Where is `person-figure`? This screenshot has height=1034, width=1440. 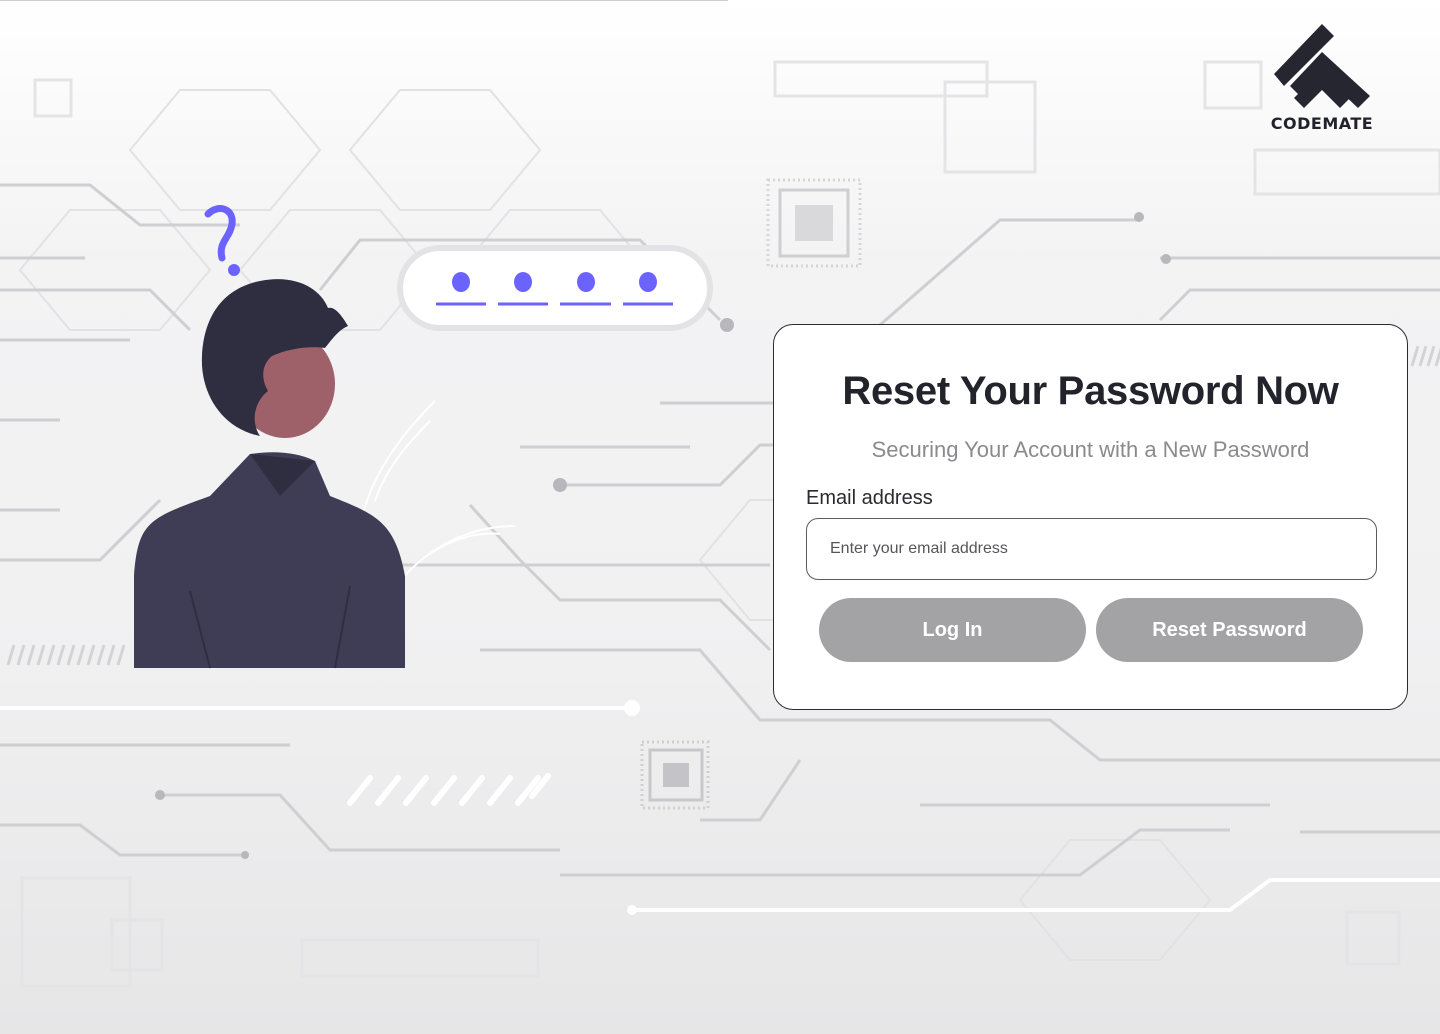
person-figure is located at coordinates (269, 474).